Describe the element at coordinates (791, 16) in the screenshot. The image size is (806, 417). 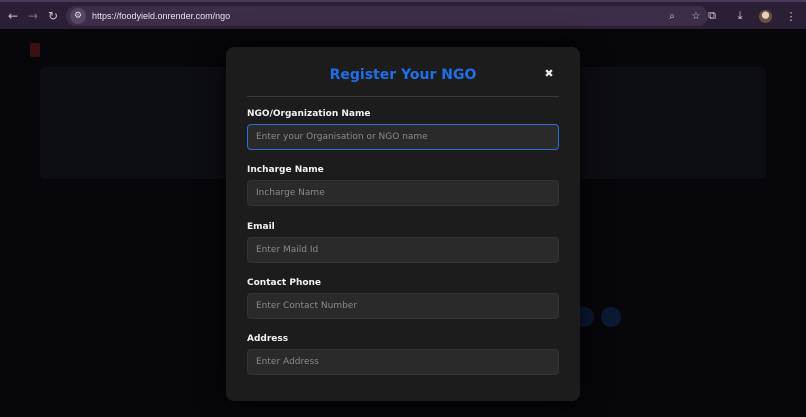
I see `kebab-menu-icon: ⋮` at that location.